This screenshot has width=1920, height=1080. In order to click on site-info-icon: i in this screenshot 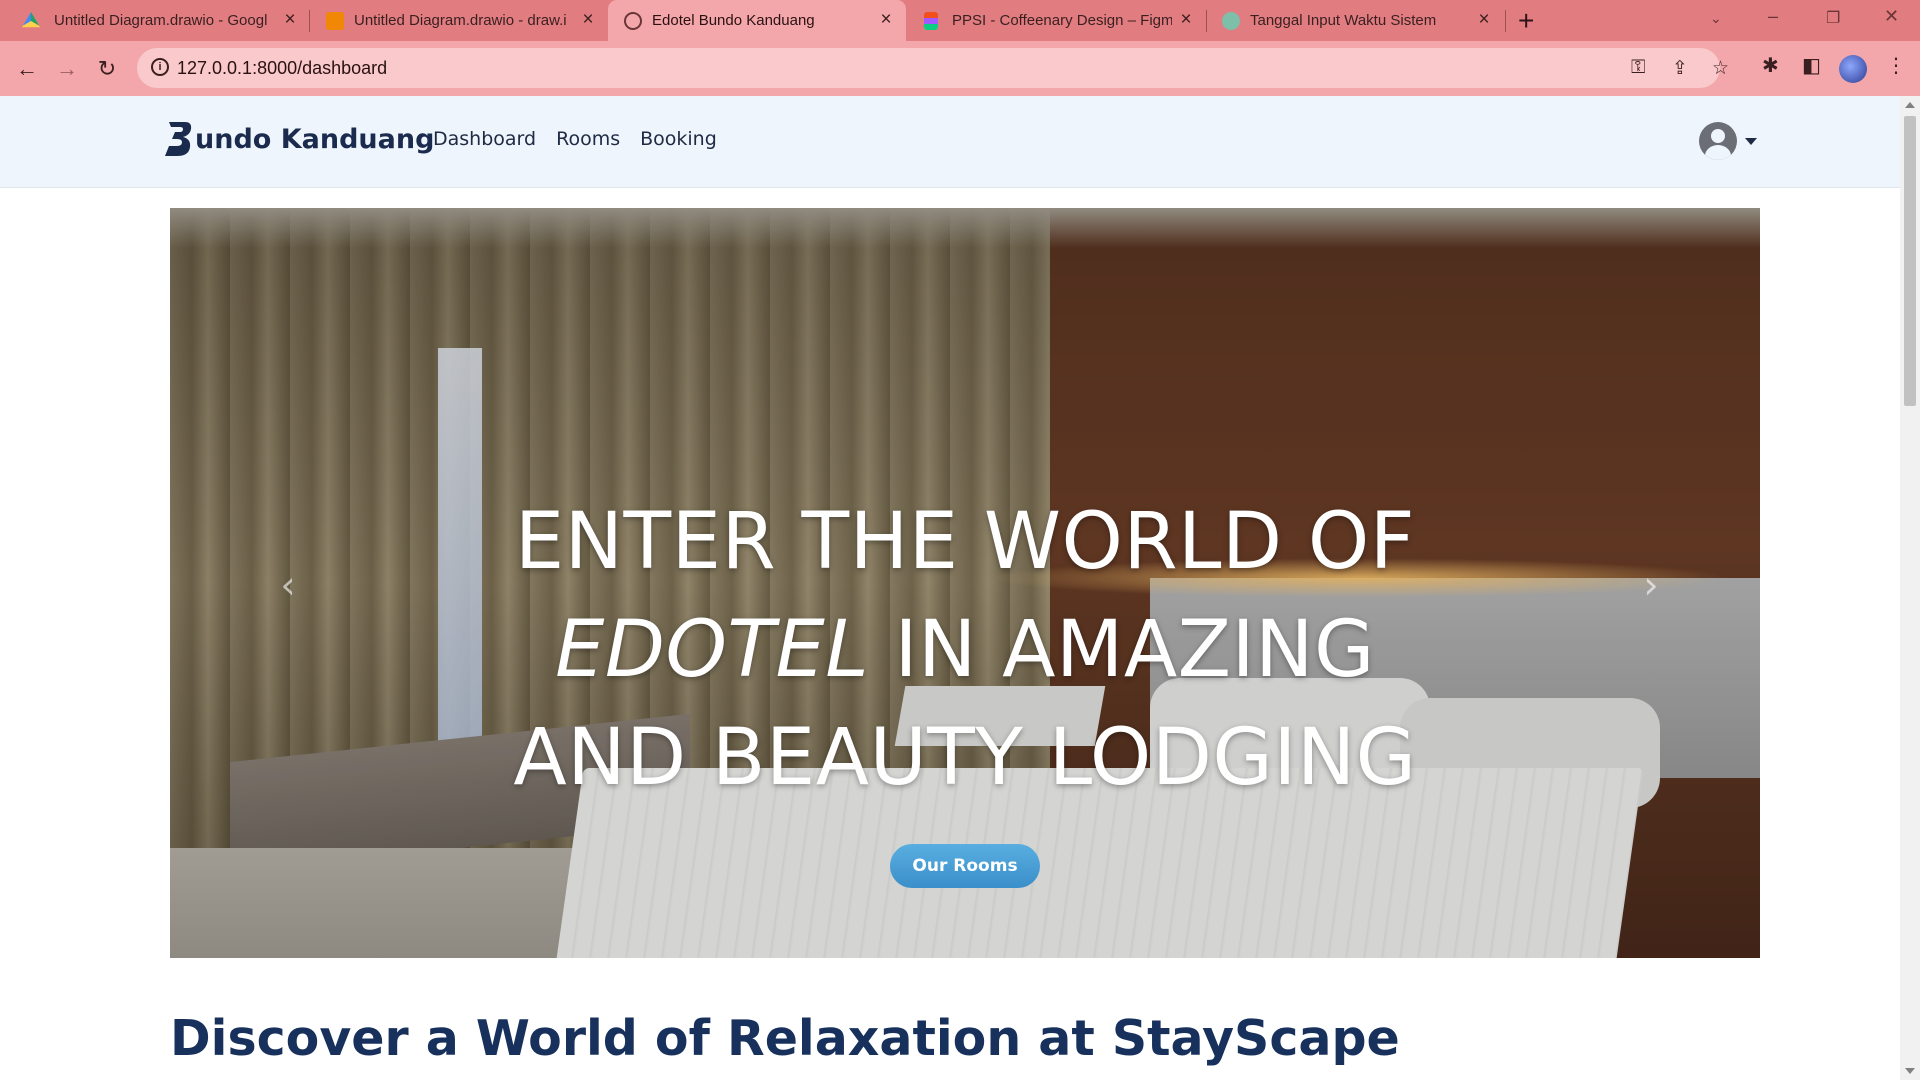, I will do `click(160, 67)`.